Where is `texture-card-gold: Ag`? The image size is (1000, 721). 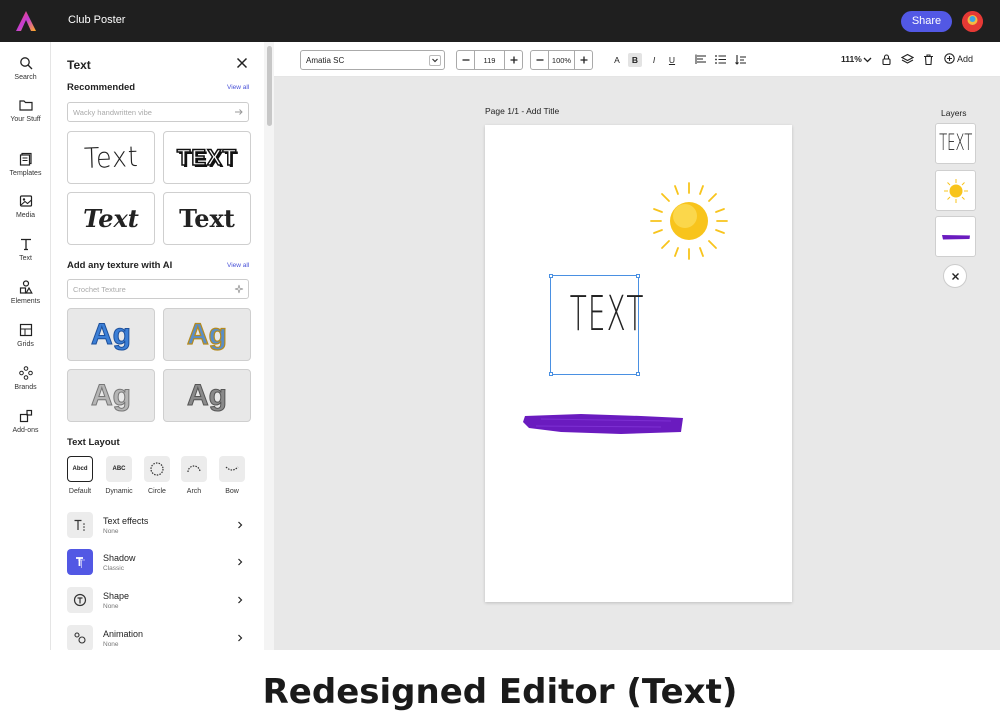 texture-card-gold: Ag is located at coordinates (207, 334).